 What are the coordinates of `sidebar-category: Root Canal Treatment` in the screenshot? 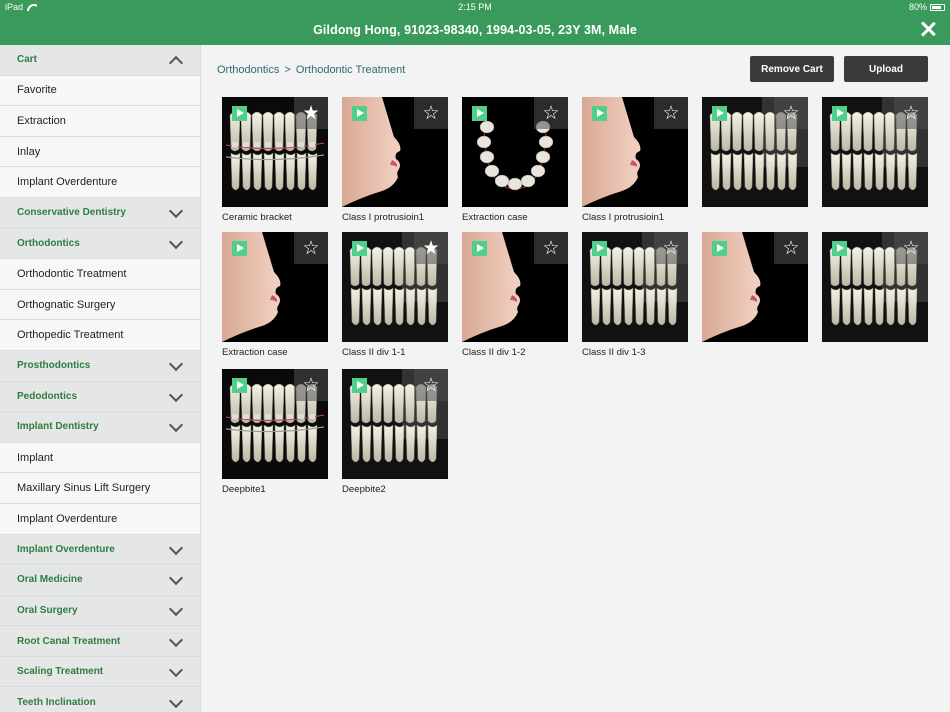 It's located at (100, 641).